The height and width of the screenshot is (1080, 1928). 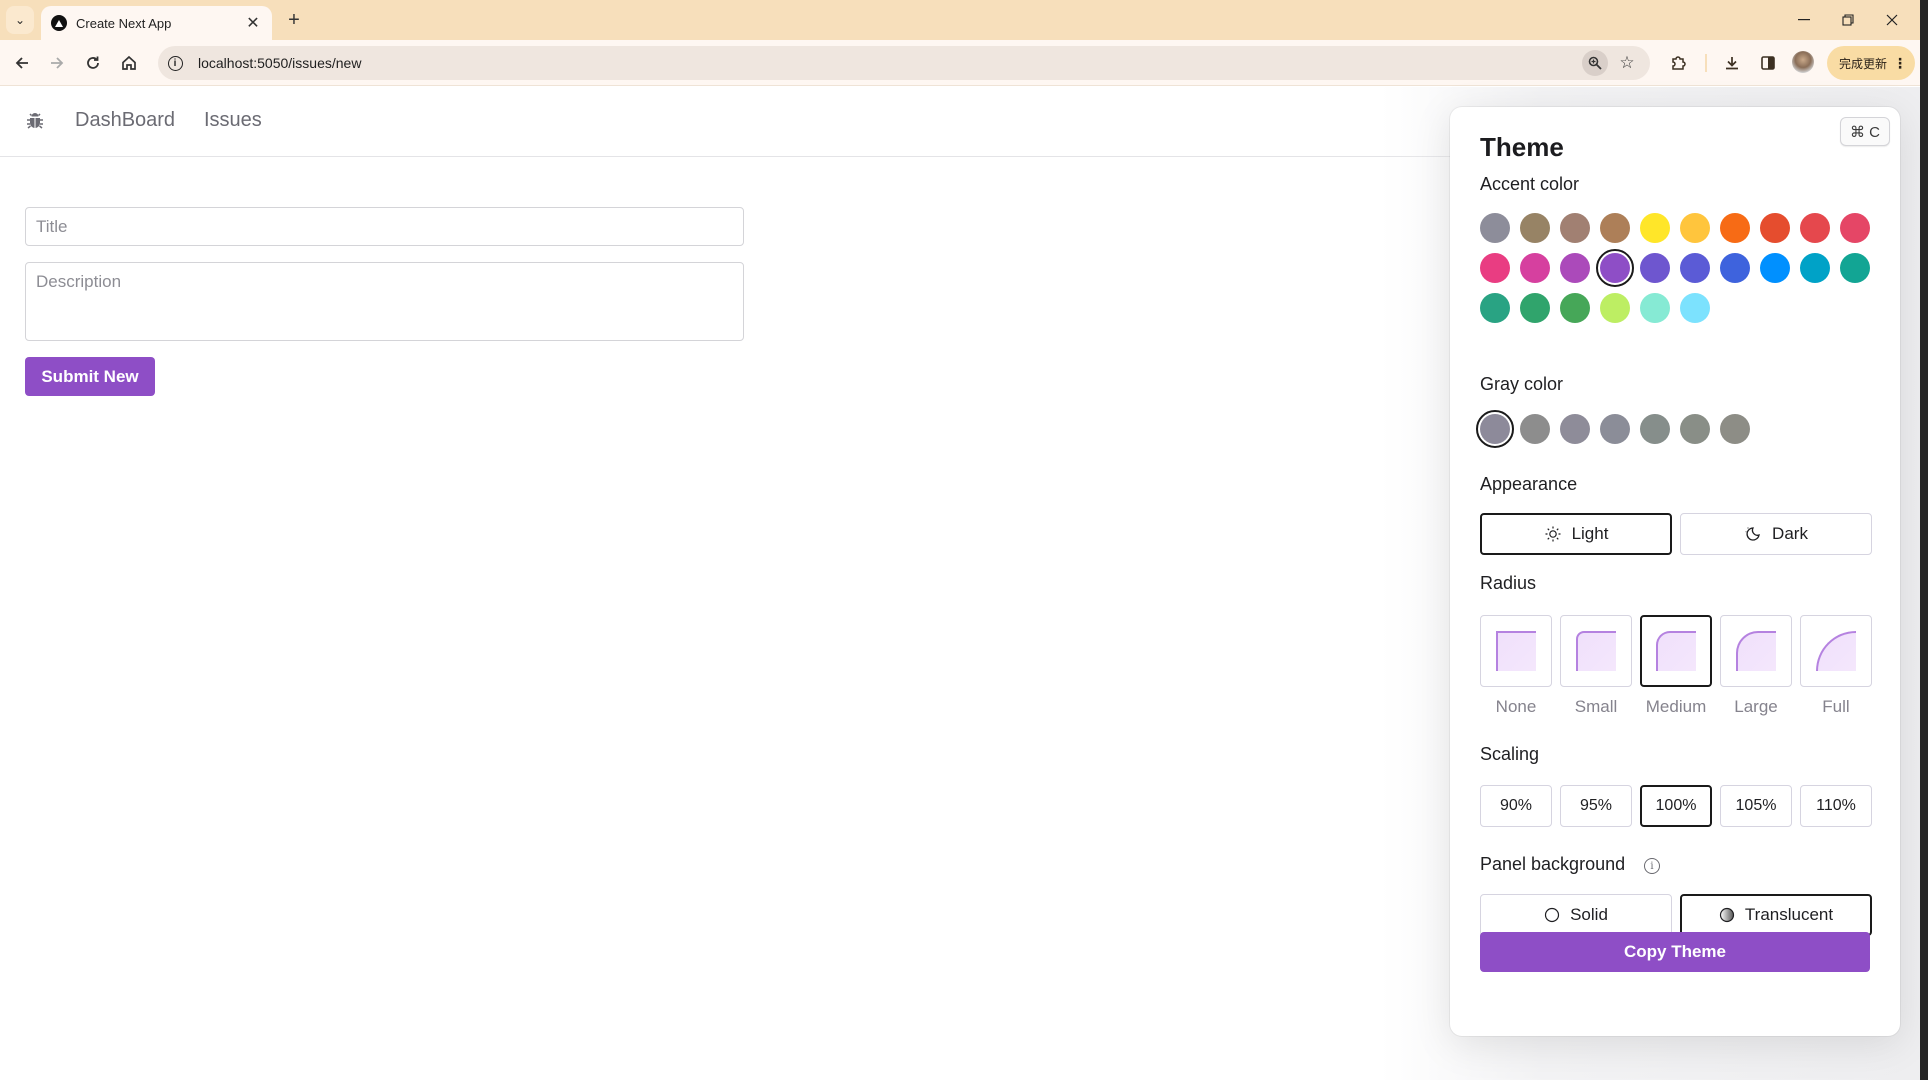 I want to click on reload-icon, so click(x=93, y=62).